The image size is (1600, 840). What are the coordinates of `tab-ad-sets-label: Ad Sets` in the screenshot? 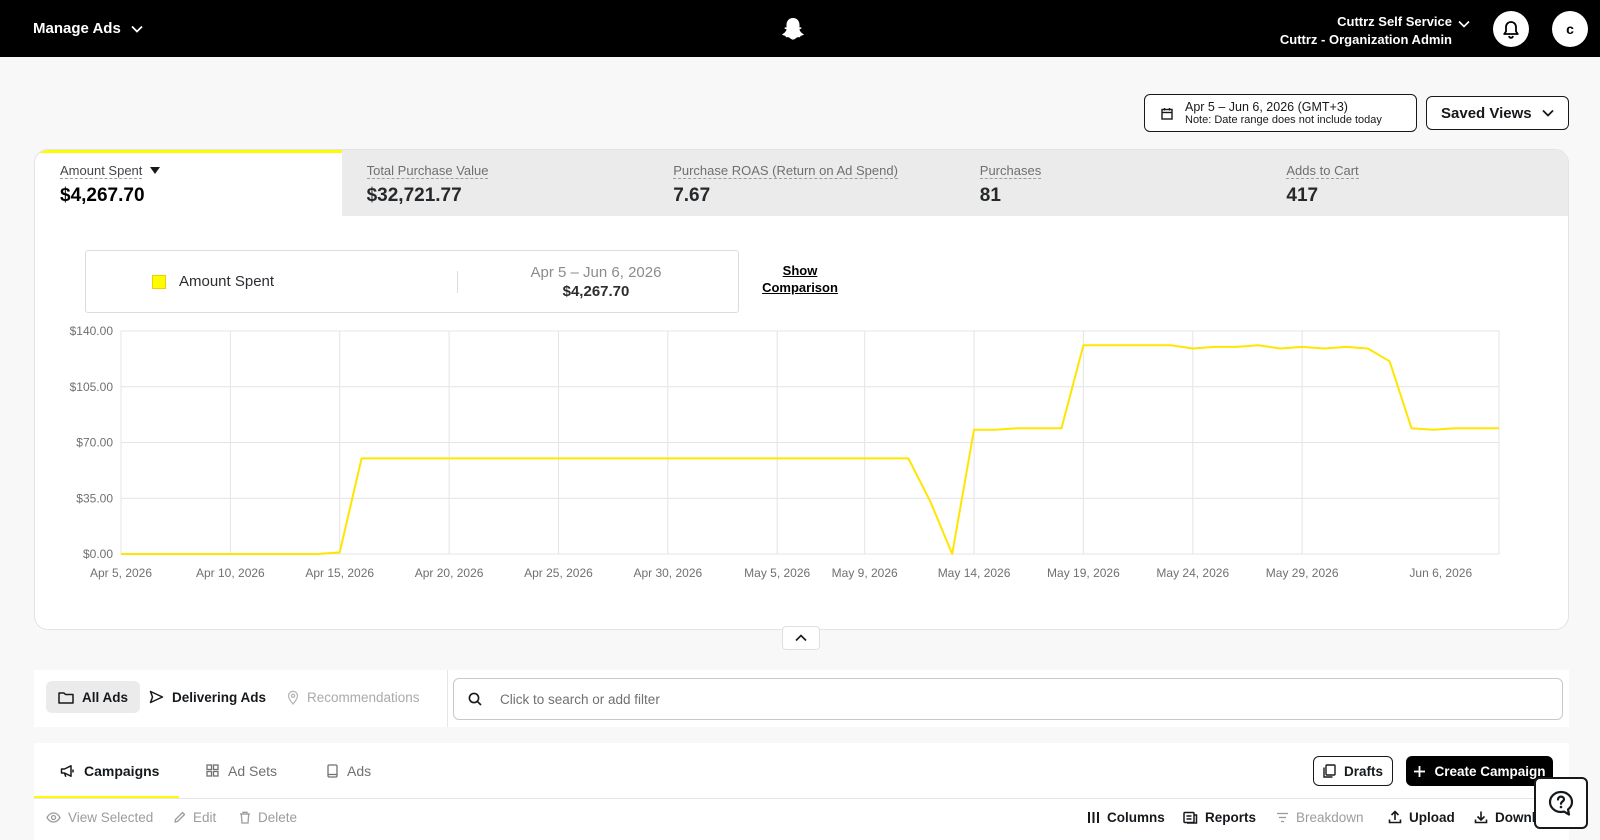 It's located at (253, 770).